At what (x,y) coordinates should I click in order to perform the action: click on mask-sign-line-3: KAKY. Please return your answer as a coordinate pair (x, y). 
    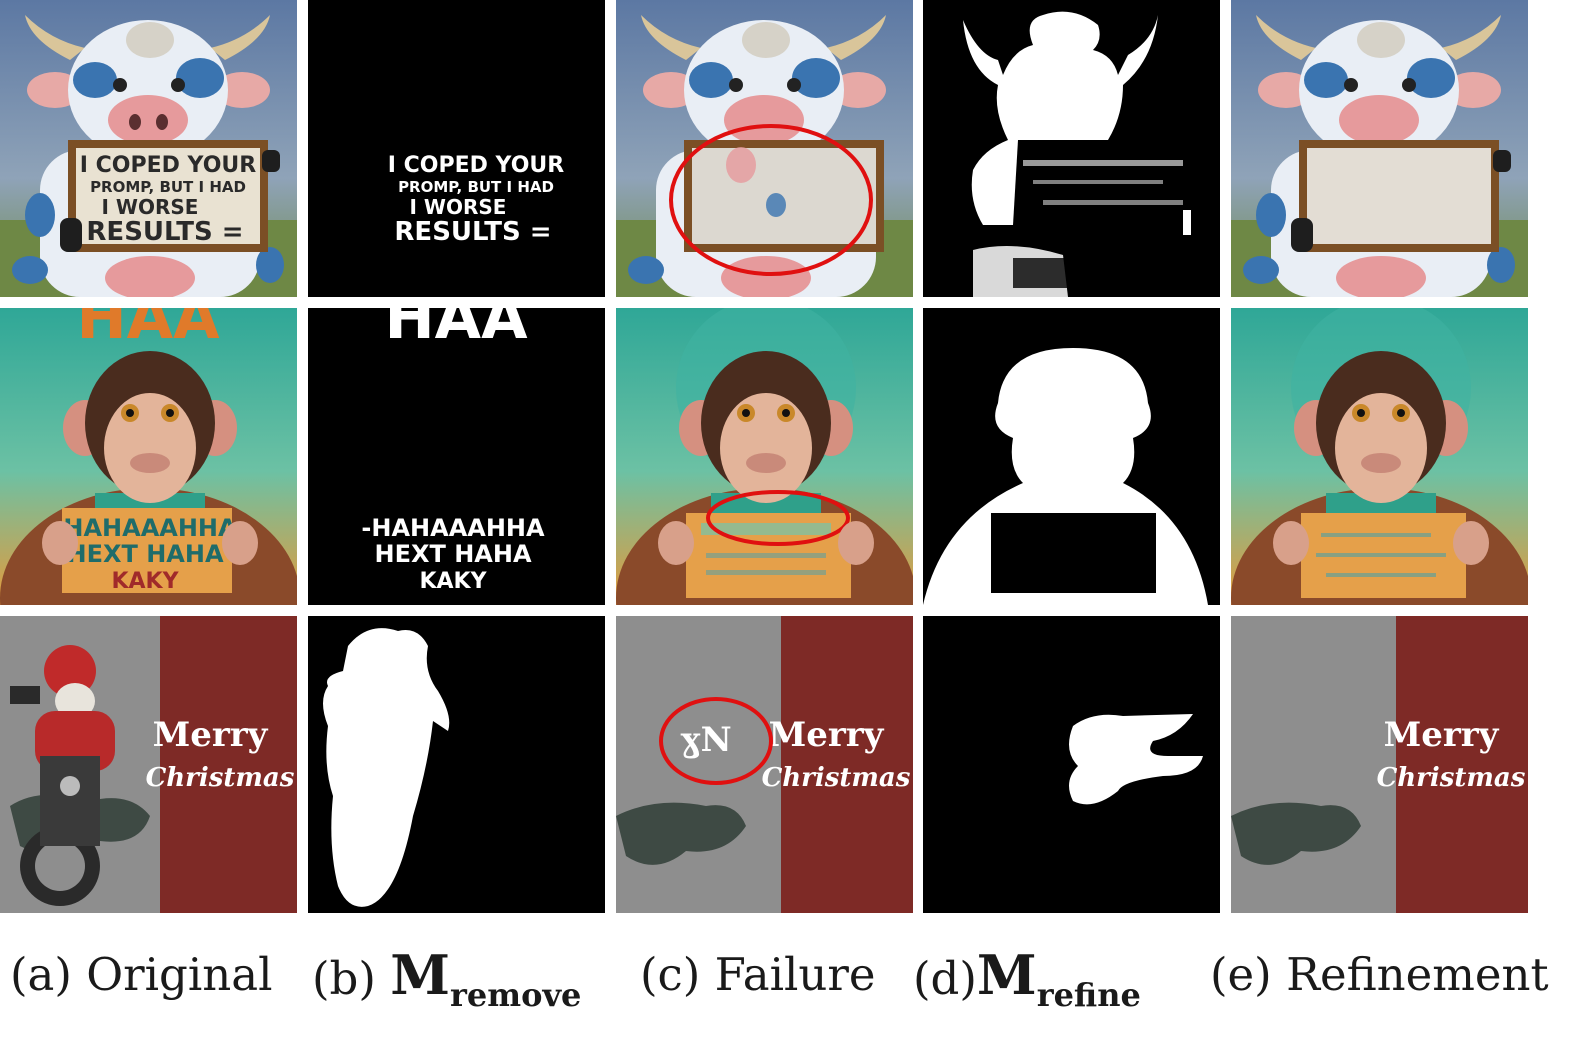
    Looking at the image, I should click on (453, 581).